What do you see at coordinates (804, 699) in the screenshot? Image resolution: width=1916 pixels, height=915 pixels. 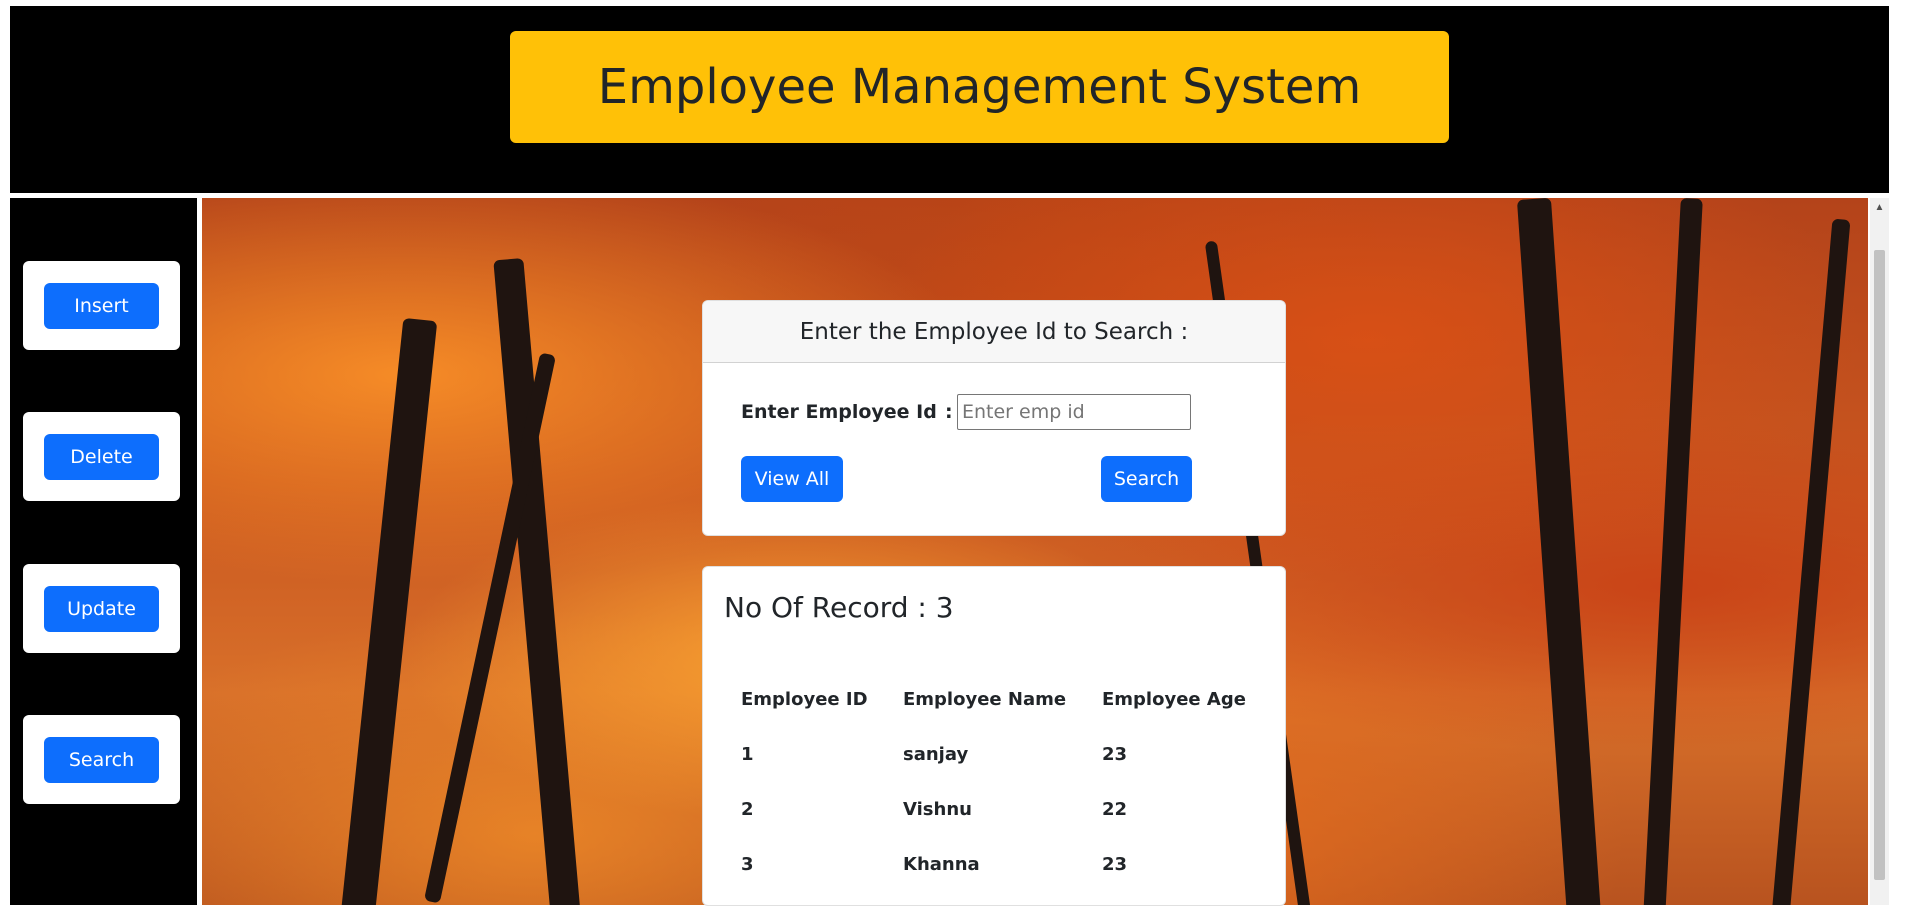 I see `column-header-id: Employee ID` at bounding box center [804, 699].